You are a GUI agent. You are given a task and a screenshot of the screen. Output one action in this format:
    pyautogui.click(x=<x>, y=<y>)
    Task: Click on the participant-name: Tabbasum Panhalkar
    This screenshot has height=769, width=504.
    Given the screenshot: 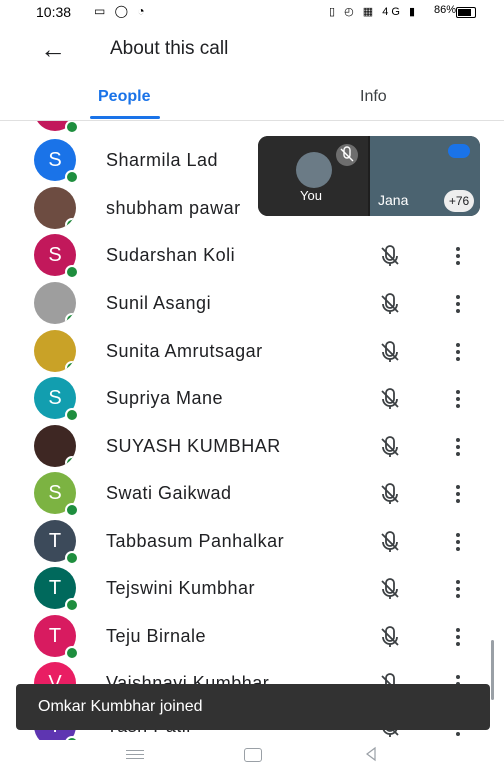 What is the action you would take?
    pyautogui.click(x=195, y=541)
    